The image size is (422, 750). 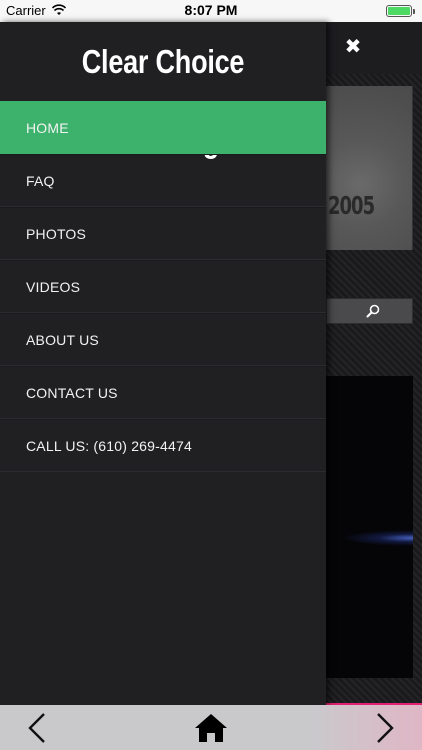 I want to click on menu-item-videos: VIDEOS, so click(x=163, y=286).